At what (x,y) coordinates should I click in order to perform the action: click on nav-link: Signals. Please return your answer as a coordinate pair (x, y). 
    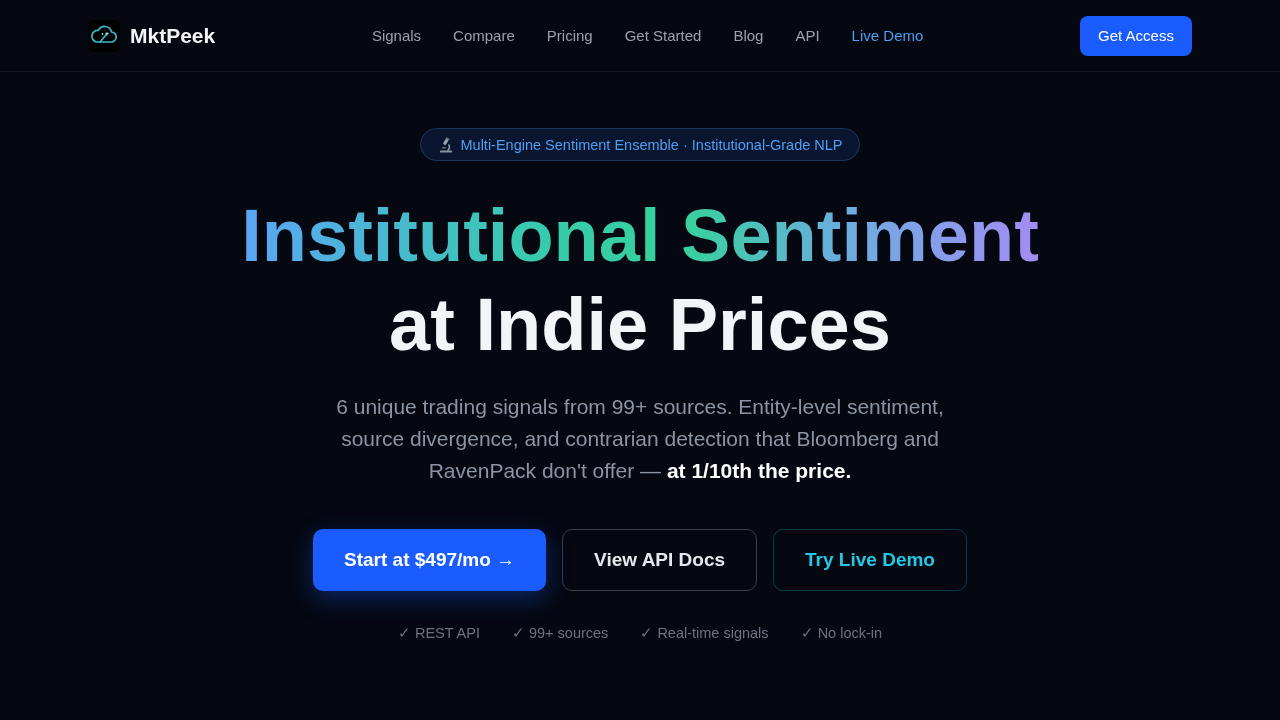
    Looking at the image, I should click on (396, 35).